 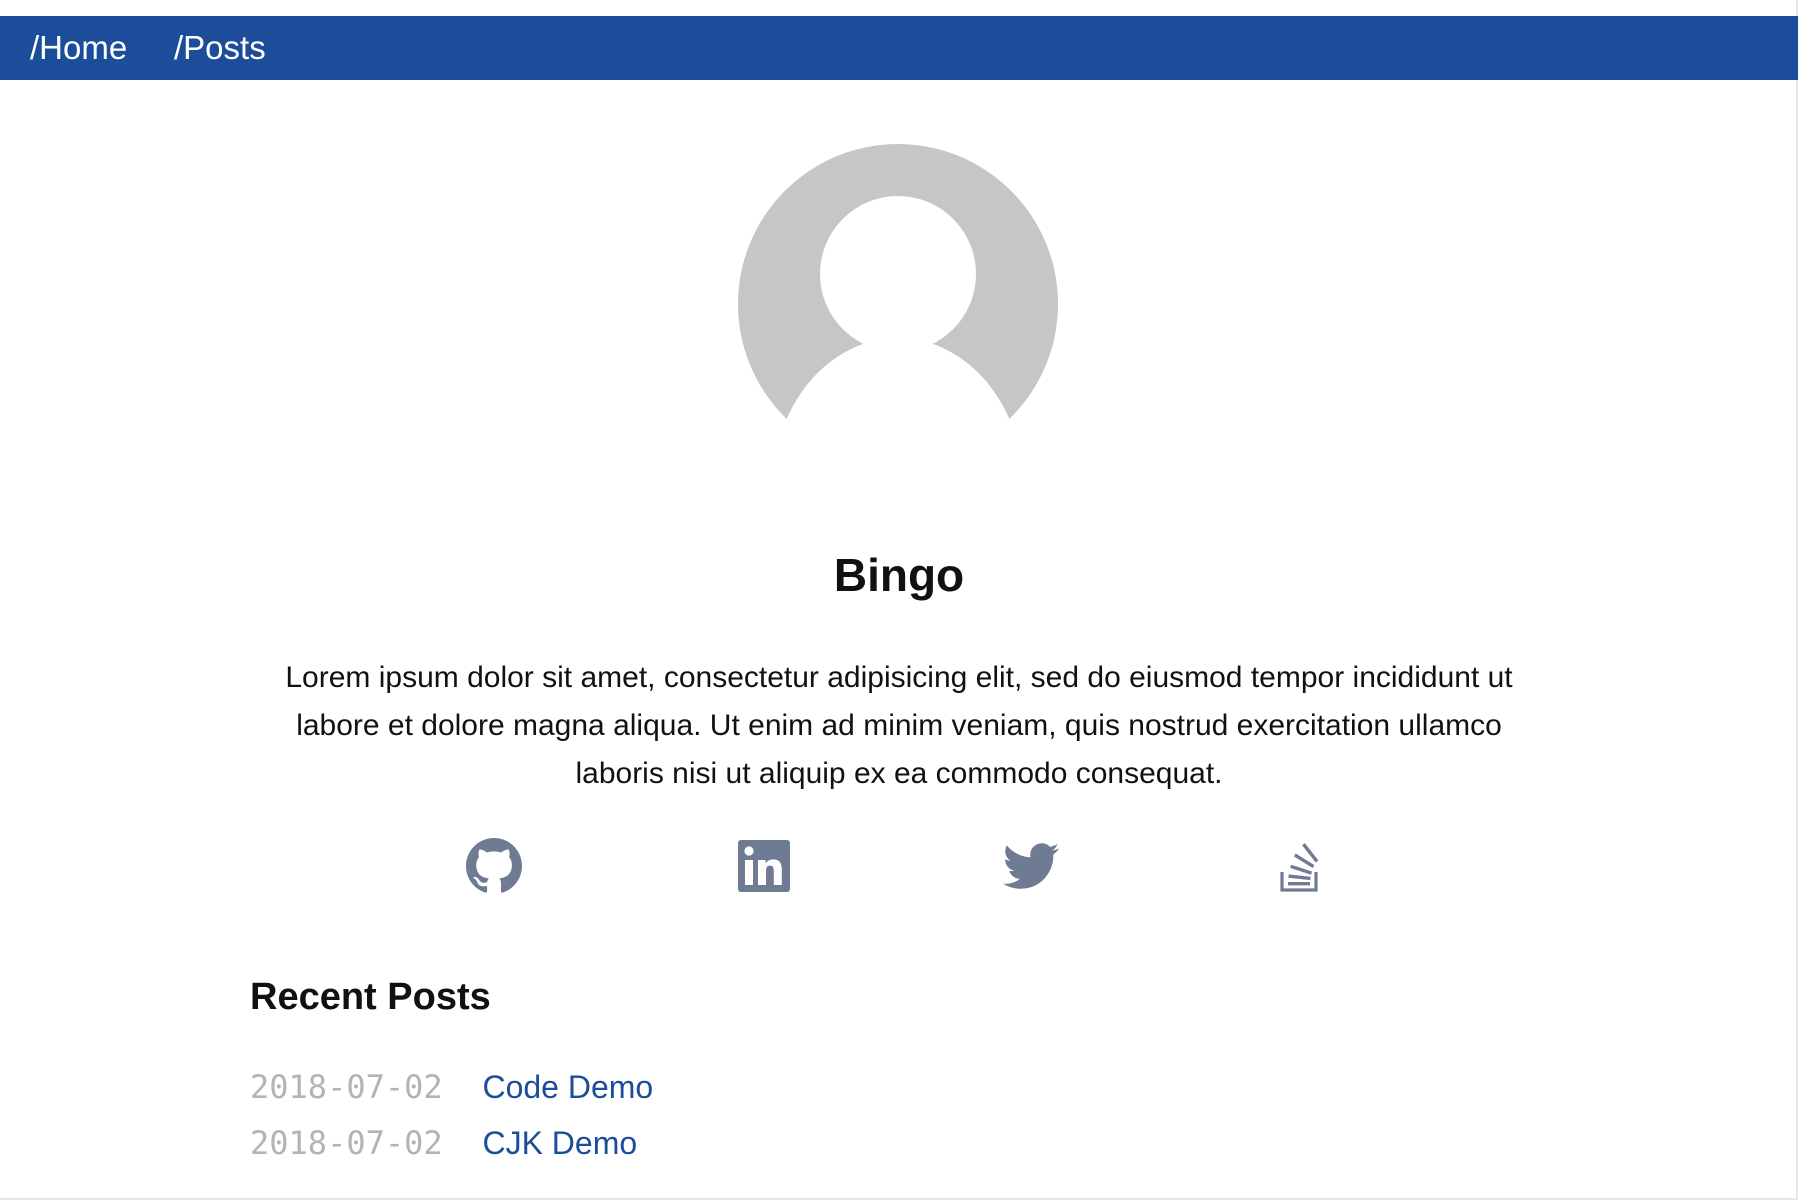 I want to click on recent-posts-heading: Recent Posts, so click(x=370, y=997).